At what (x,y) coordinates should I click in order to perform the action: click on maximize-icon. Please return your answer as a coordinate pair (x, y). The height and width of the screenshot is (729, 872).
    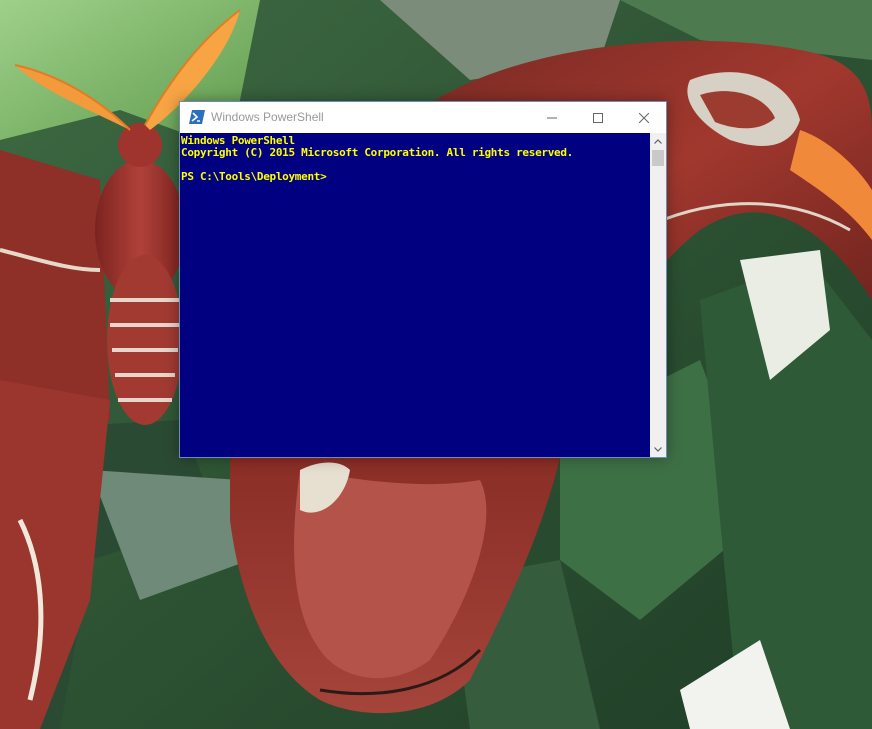
    Looking at the image, I should click on (598, 117).